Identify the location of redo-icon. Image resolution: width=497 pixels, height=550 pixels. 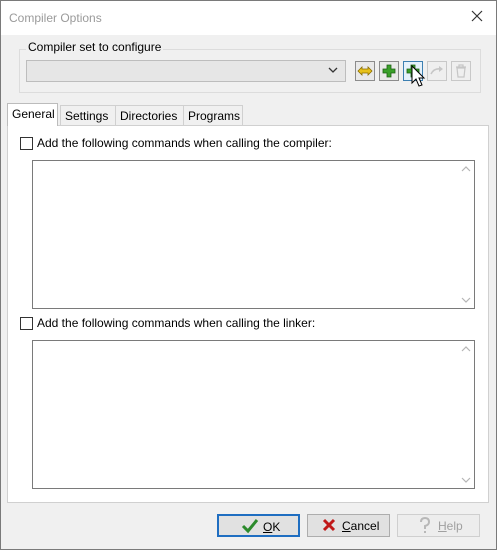
(436, 70).